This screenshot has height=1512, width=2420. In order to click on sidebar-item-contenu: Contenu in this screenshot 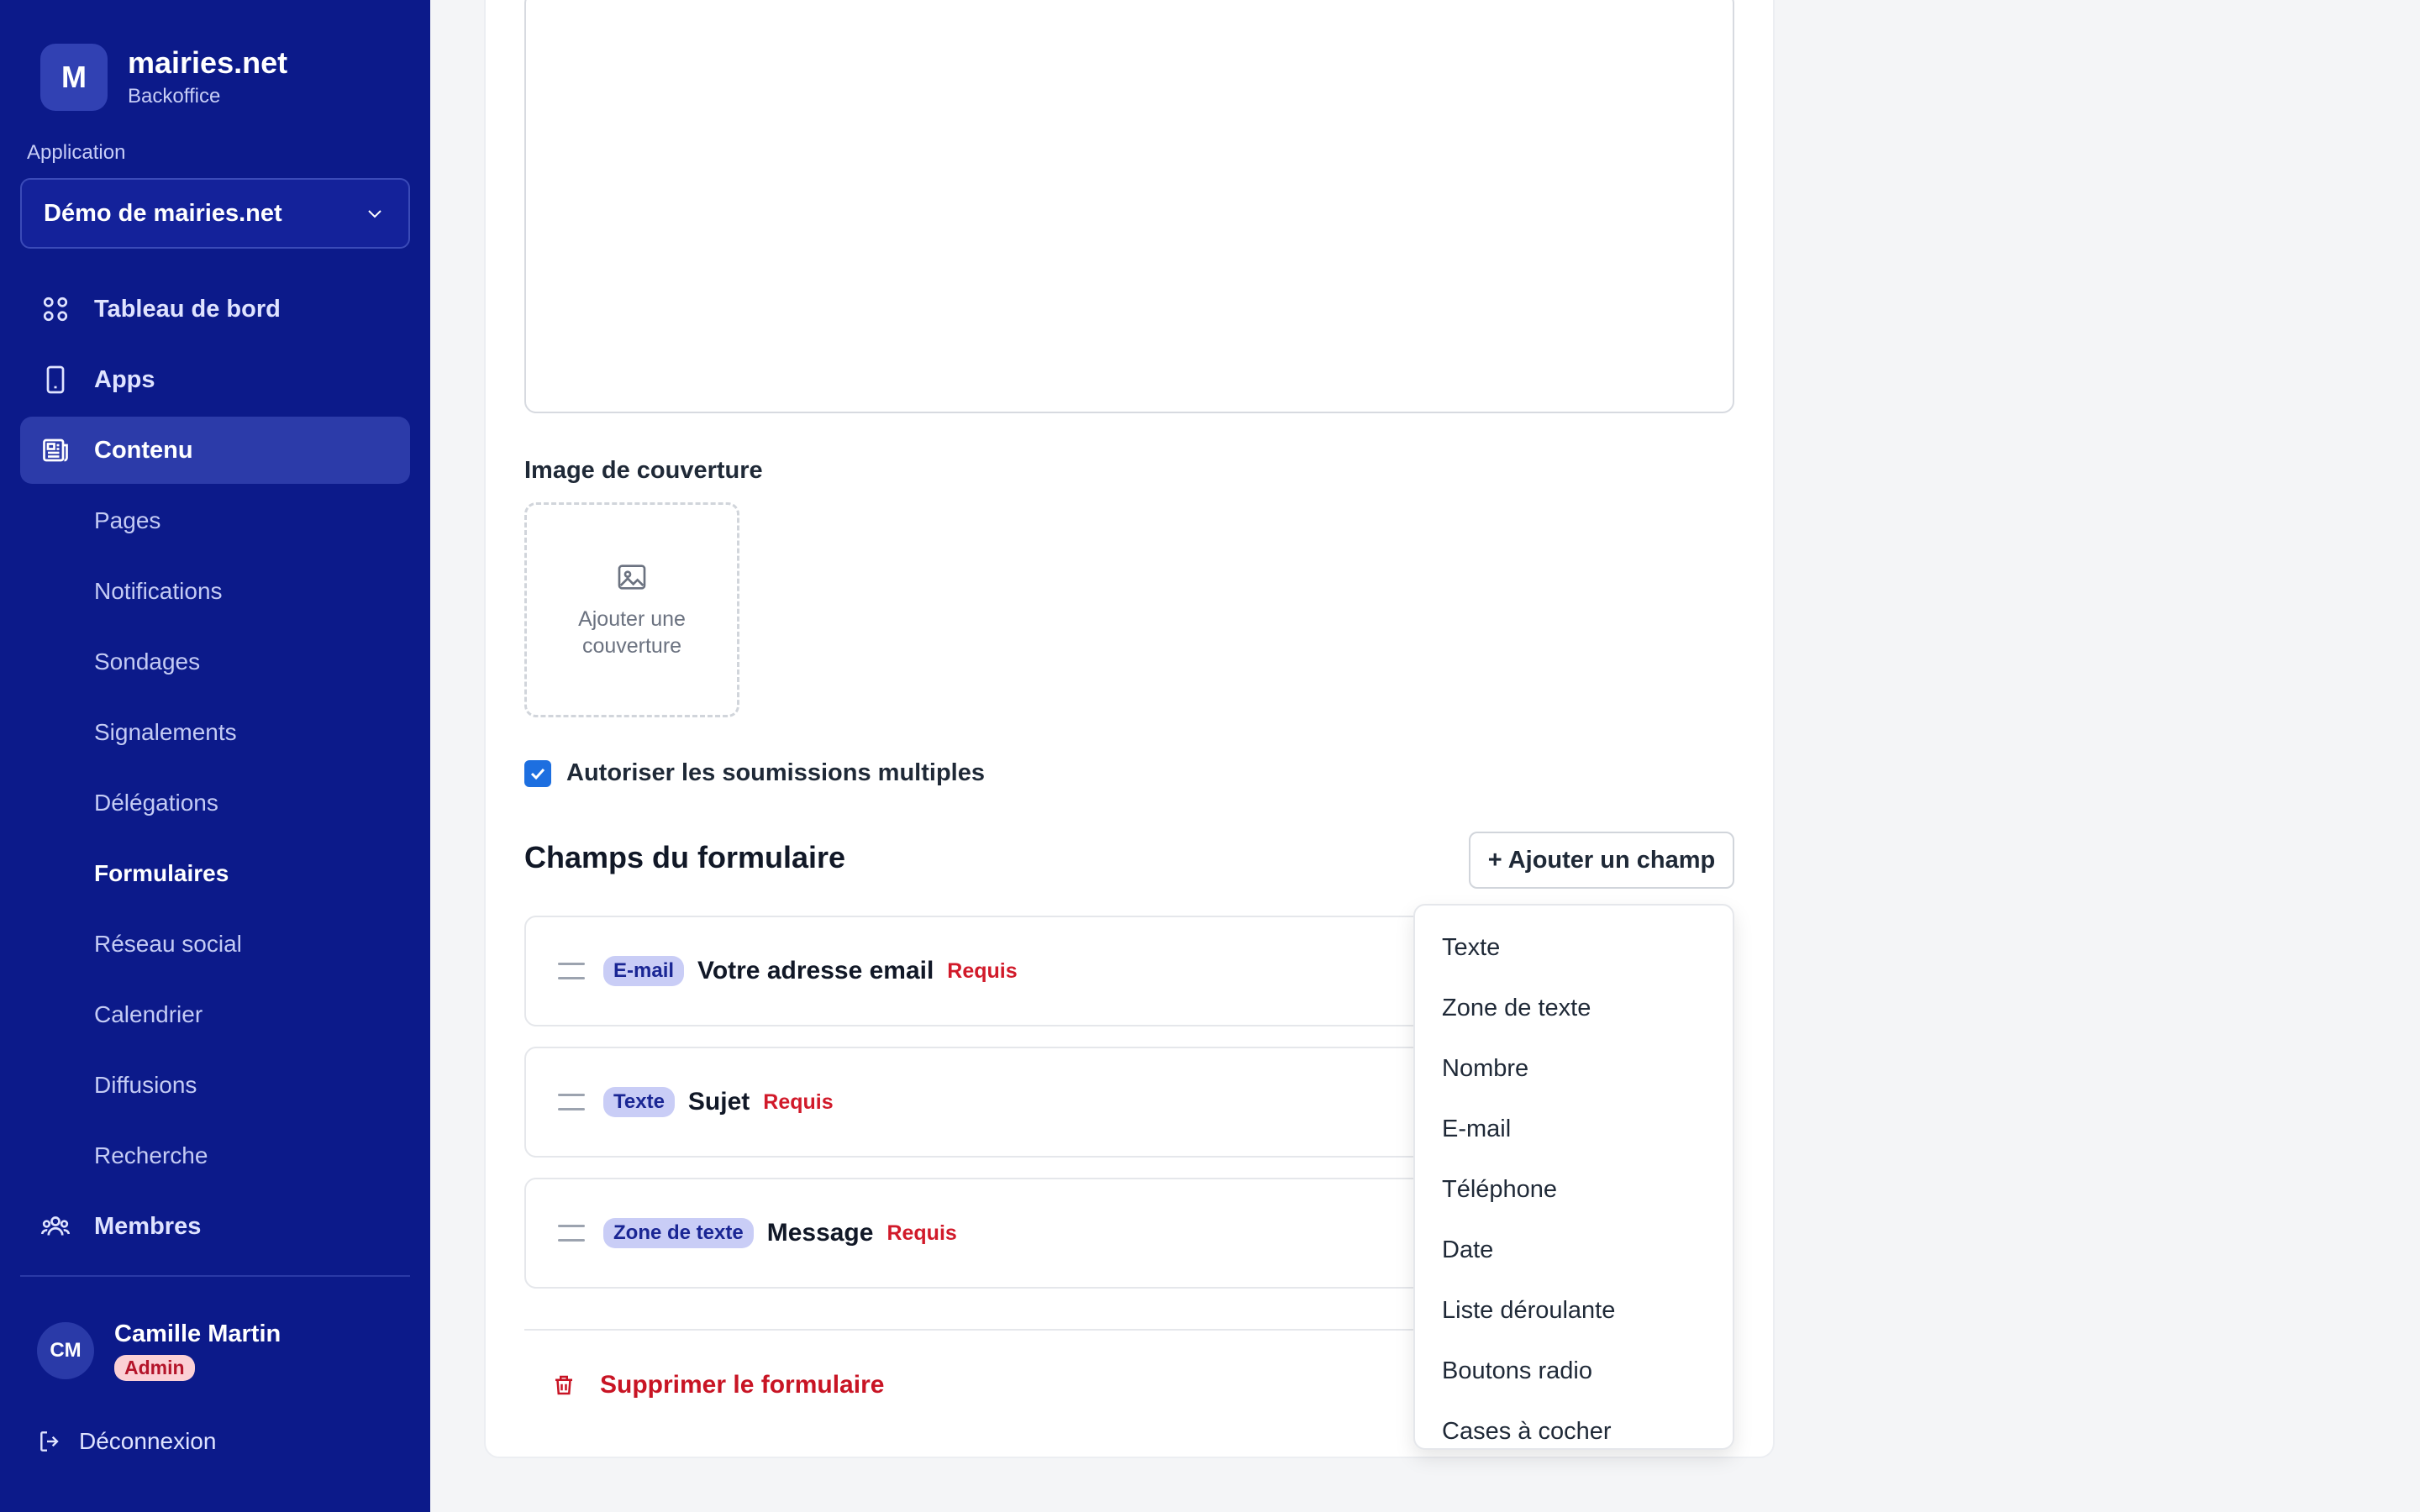, I will do `click(215, 450)`.